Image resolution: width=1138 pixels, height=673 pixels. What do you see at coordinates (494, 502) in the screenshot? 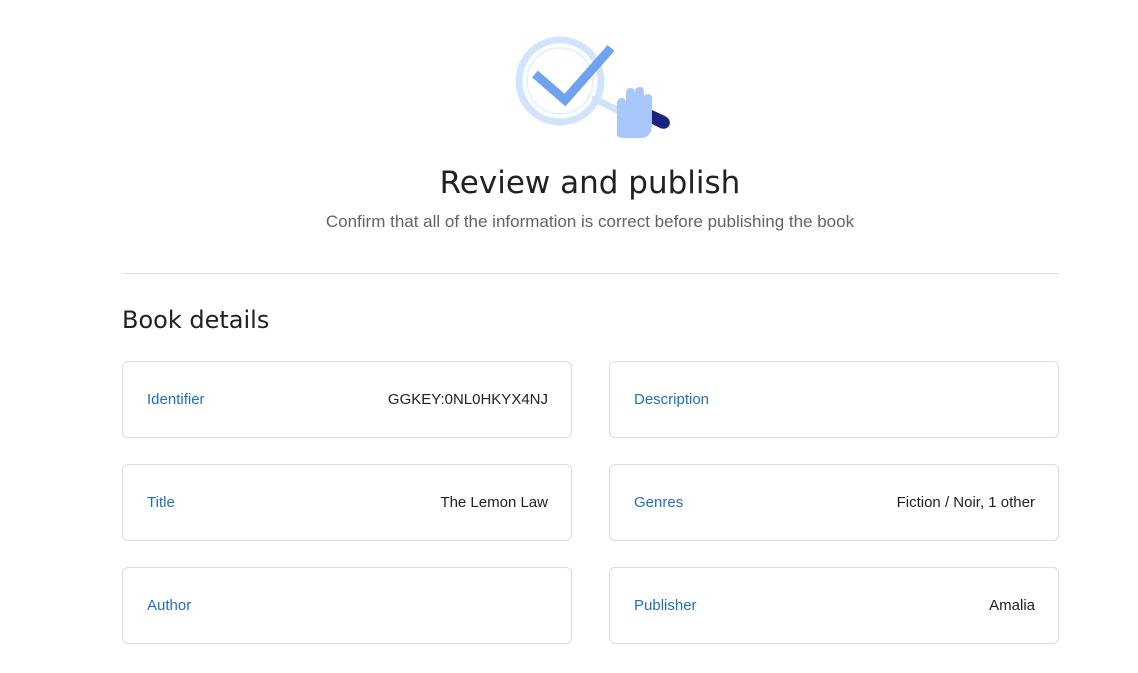
I see `title-value: The Lemon Law` at bounding box center [494, 502].